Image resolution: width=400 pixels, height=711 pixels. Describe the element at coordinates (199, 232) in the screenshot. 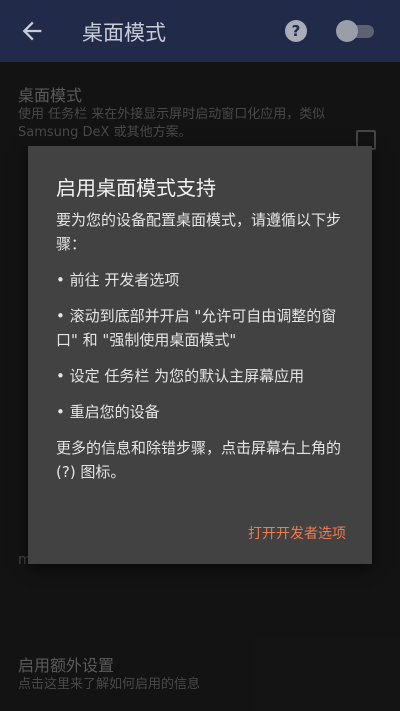

I see `dialog-intro: 要为您的设备配置桌面模式，请遵循以下步骤：` at that location.